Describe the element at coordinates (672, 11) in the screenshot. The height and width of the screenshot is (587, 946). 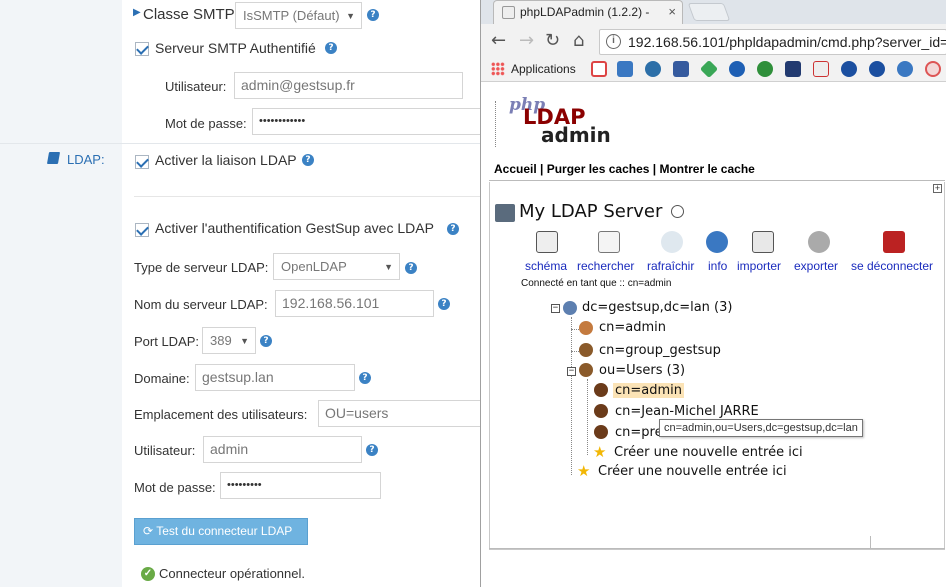
I see `close-icon: ×` at that location.